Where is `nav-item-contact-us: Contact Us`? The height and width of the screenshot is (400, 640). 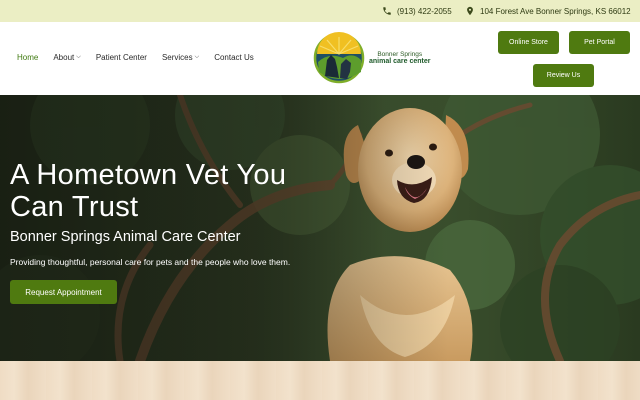 nav-item-contact-us: Contact Us is located at coordinates (234, 57).